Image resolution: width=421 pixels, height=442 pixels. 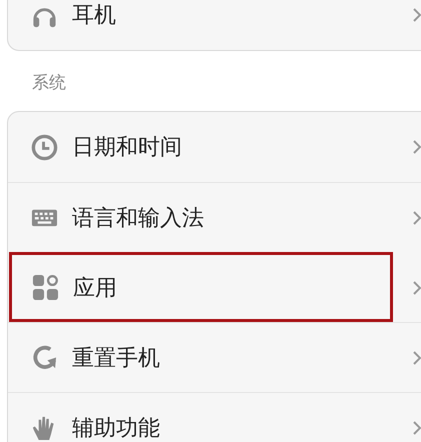 I want to click on item-label: 辅助功能, so click(x=116, y=428).